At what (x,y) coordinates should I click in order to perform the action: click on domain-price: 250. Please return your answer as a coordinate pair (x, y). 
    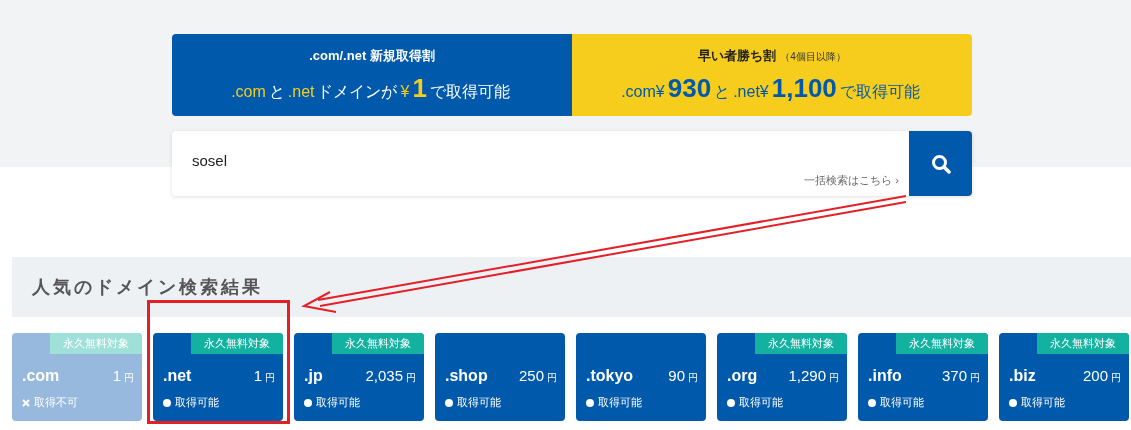
    Looking at the image, I should click on (531, 375).